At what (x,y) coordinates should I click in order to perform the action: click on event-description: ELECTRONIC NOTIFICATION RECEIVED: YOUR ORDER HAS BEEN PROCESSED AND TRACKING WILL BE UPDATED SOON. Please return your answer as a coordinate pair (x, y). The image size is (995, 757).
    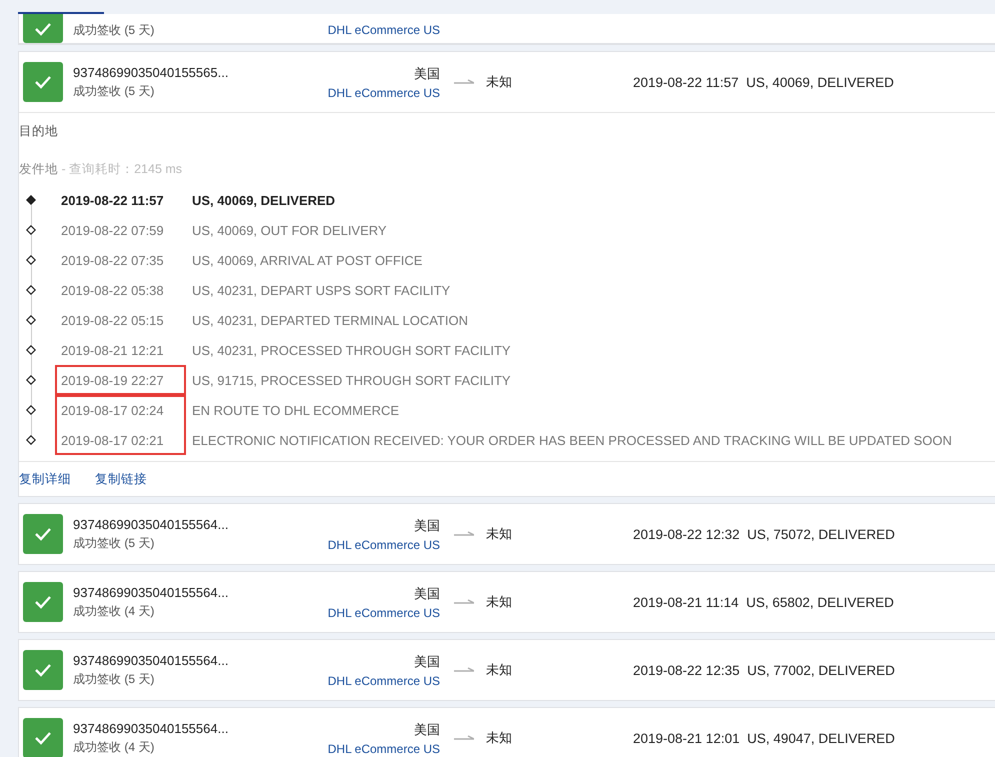
    Looking at the image, I should click on (572, 440).